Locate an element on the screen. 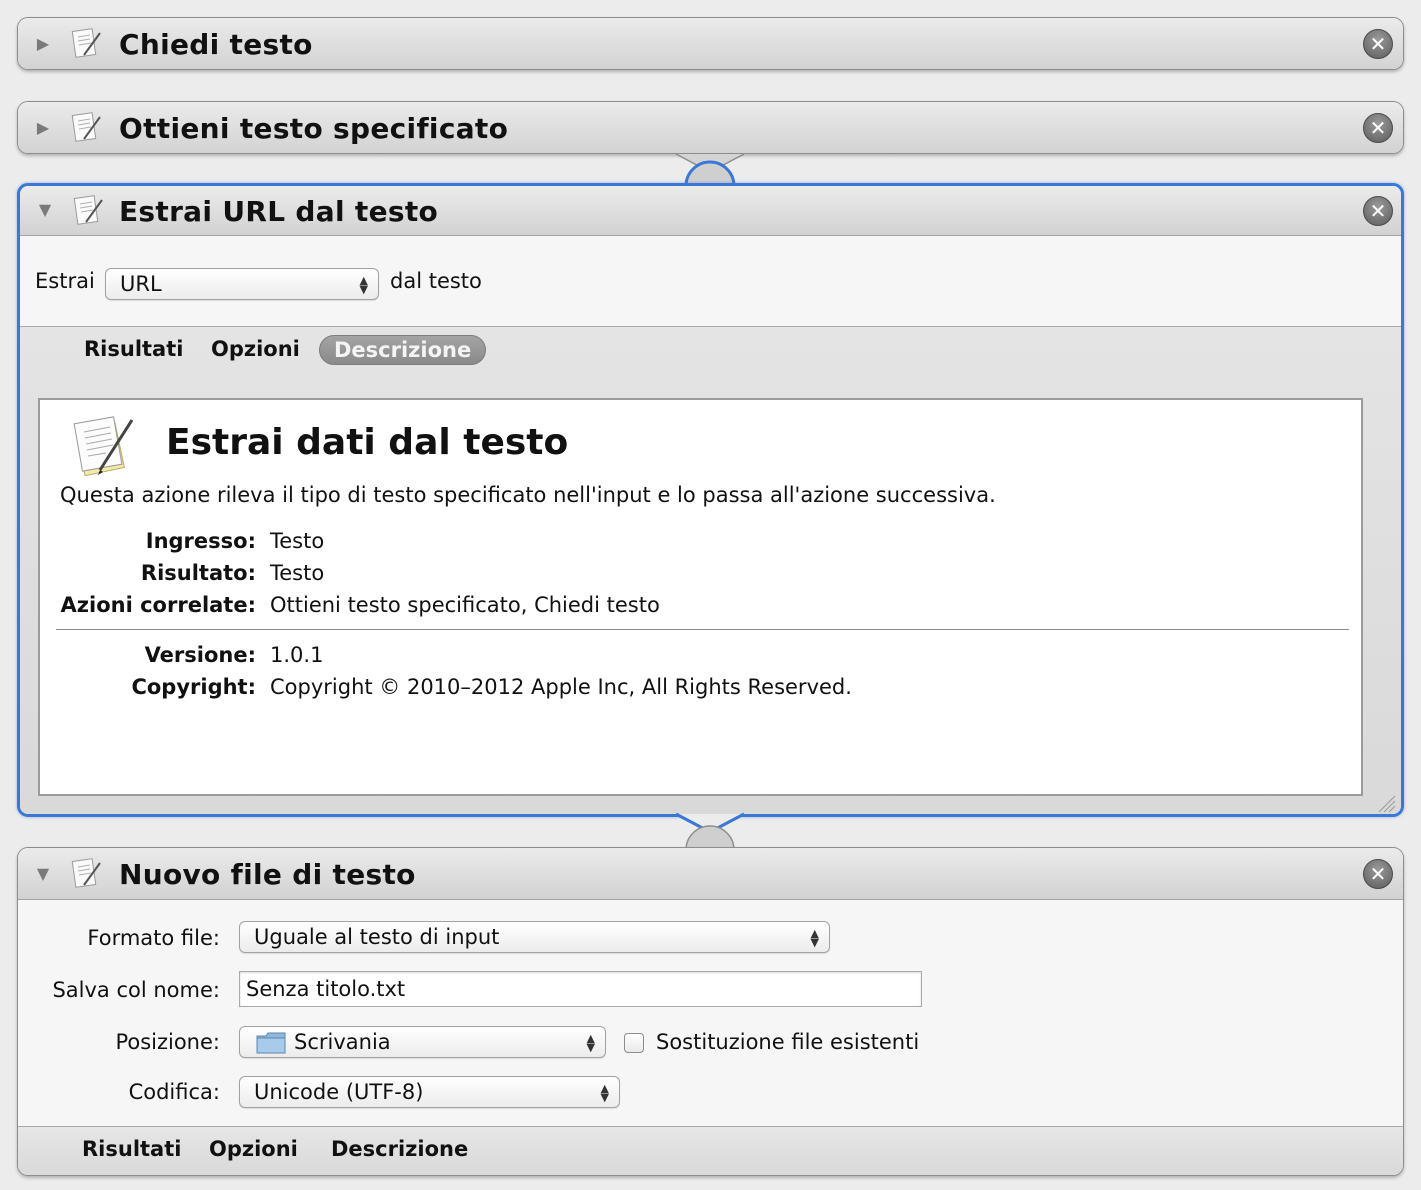 The height and width of the screenshot is (1190, 1421). format-value: Uguale al testo di input is located at coordinates (377, 937).